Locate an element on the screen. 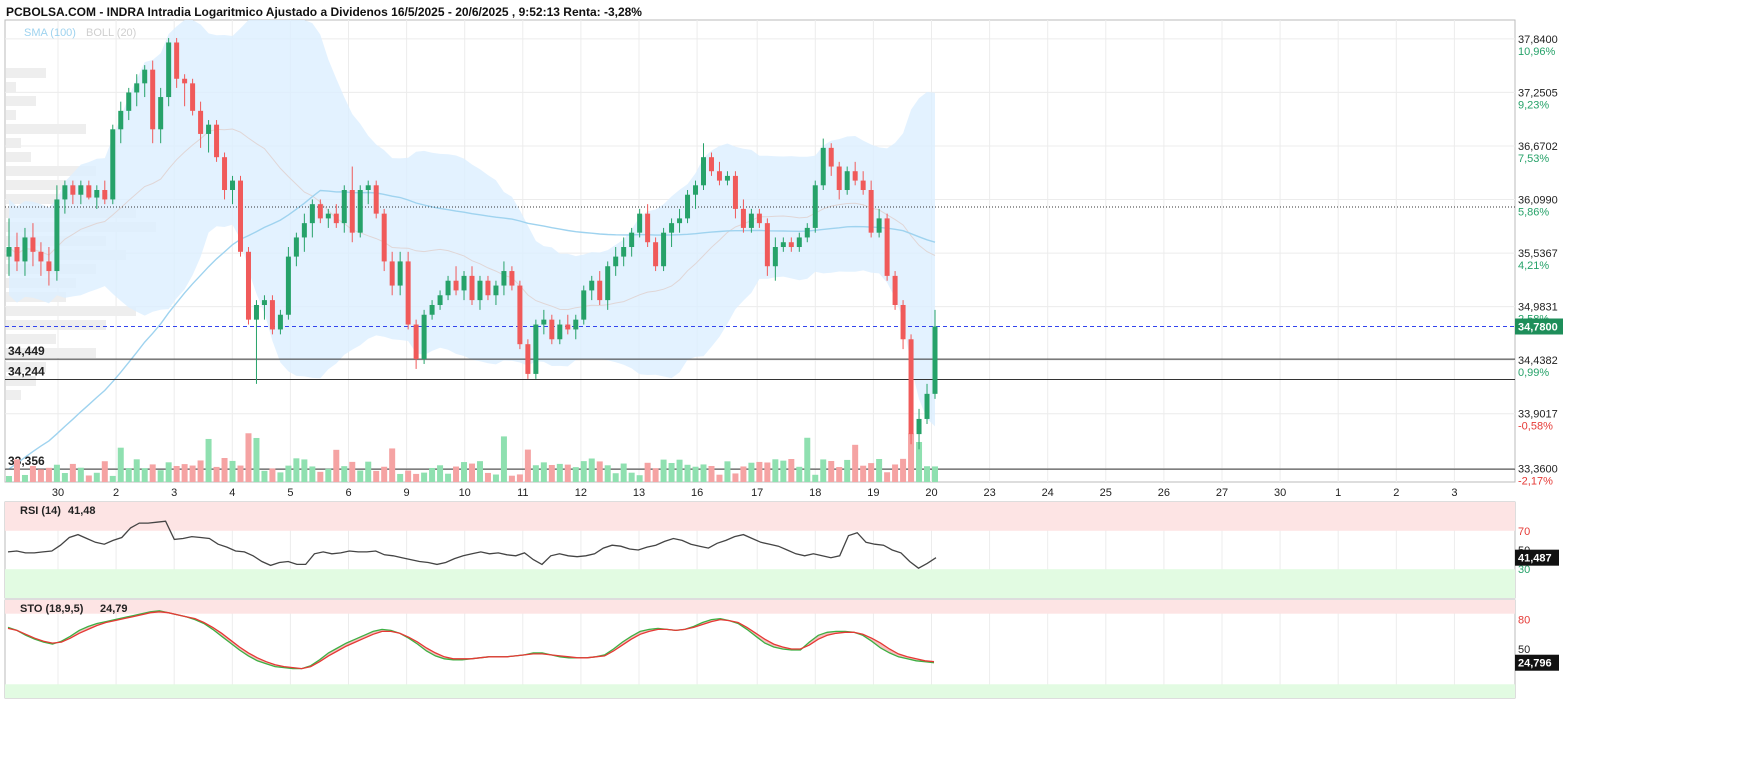 This screenshot has height=782, width=1749. last-price-label: 34,7800 is located at coordinates (1538, 327).